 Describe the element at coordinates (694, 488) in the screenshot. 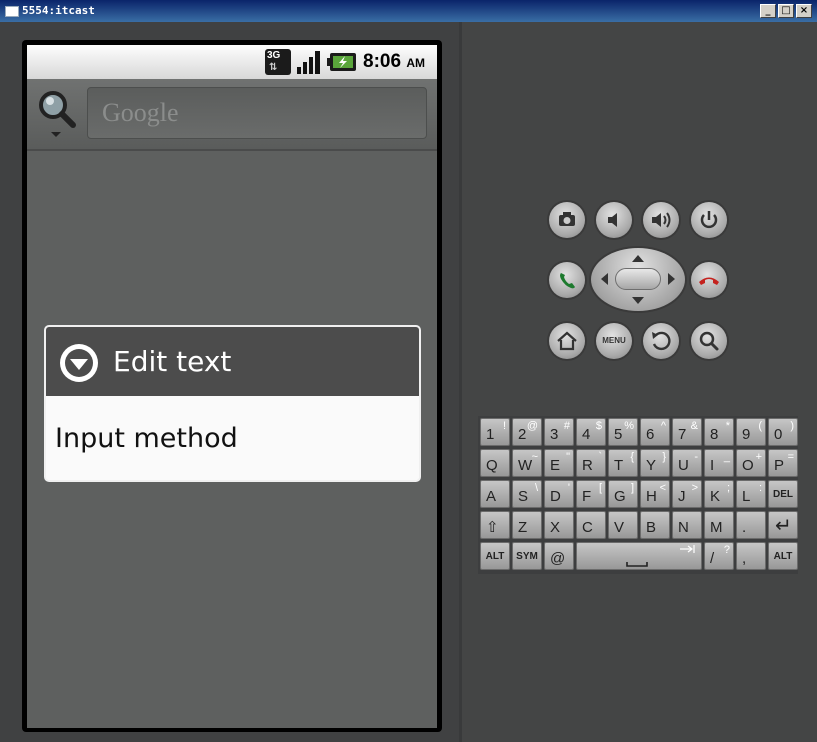

I see `key-alt-label: >` at that location.